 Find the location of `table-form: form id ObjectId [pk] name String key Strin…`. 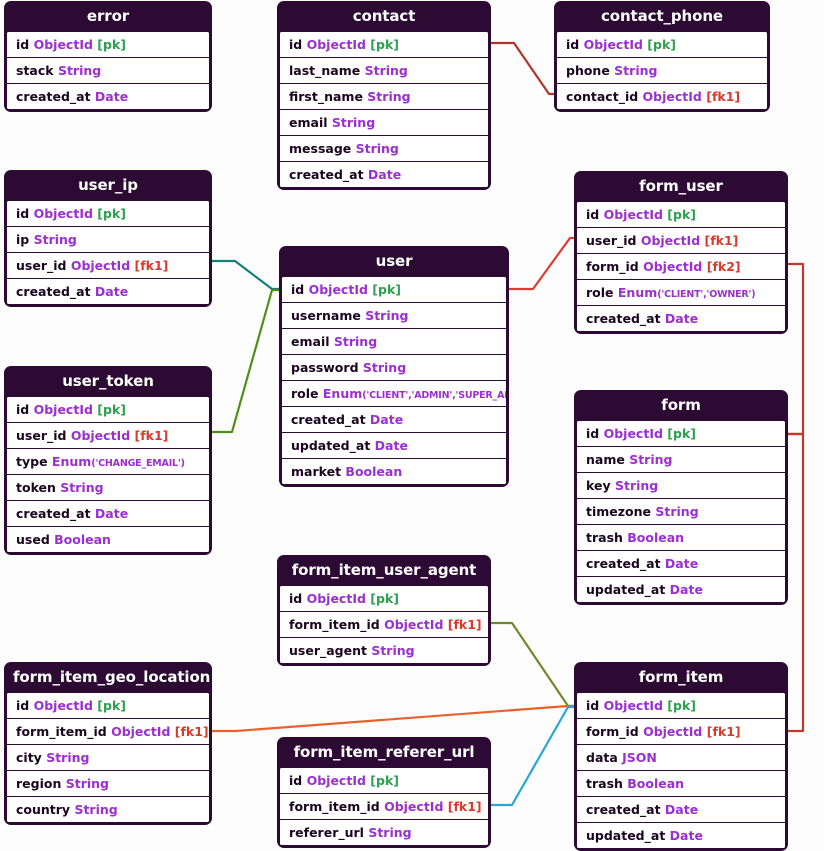

table-form: form id ObjectId [pk] name String key Strin… is located at coordinates (681, 497).